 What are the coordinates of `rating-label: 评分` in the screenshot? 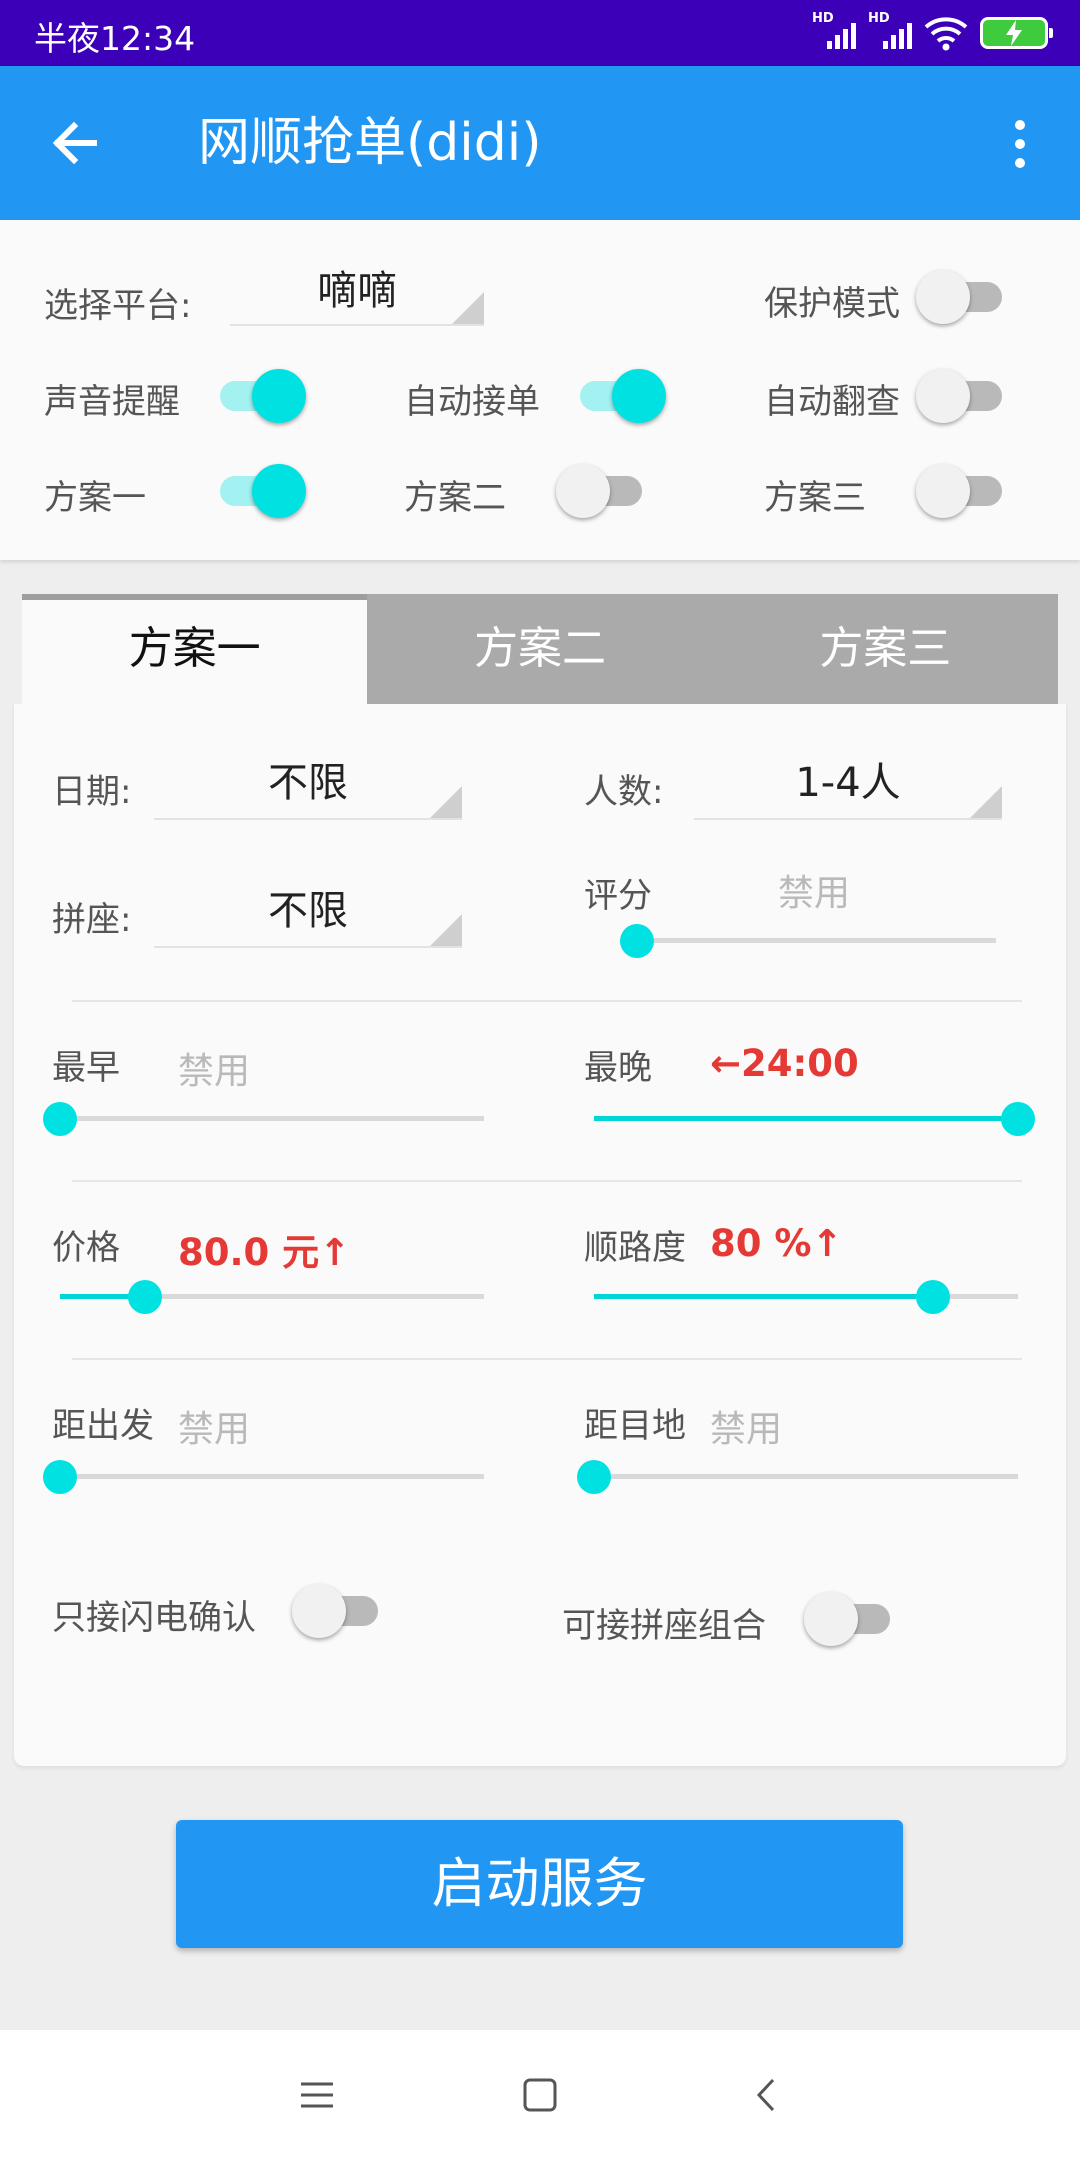 It's located at (618, 896).